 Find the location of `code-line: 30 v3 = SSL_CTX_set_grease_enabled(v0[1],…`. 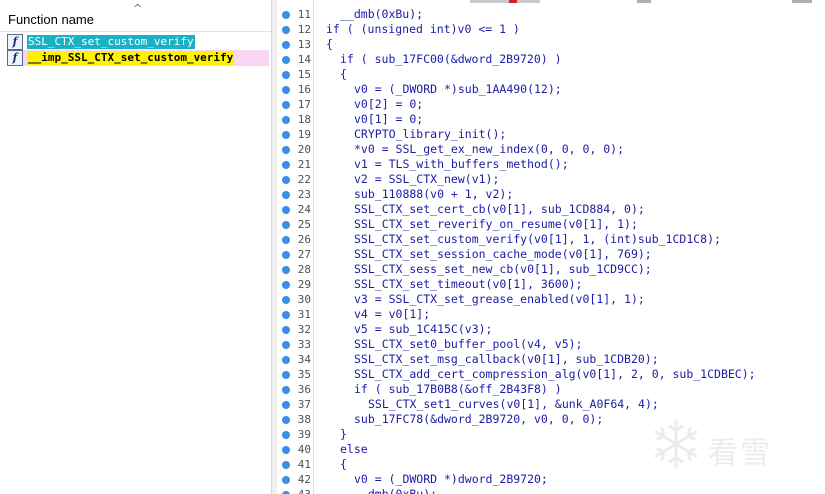

code-line: 30 v3 = SSL_CTX_set_grease_enabled(v0[1],… is located at coordinates (551, 299).